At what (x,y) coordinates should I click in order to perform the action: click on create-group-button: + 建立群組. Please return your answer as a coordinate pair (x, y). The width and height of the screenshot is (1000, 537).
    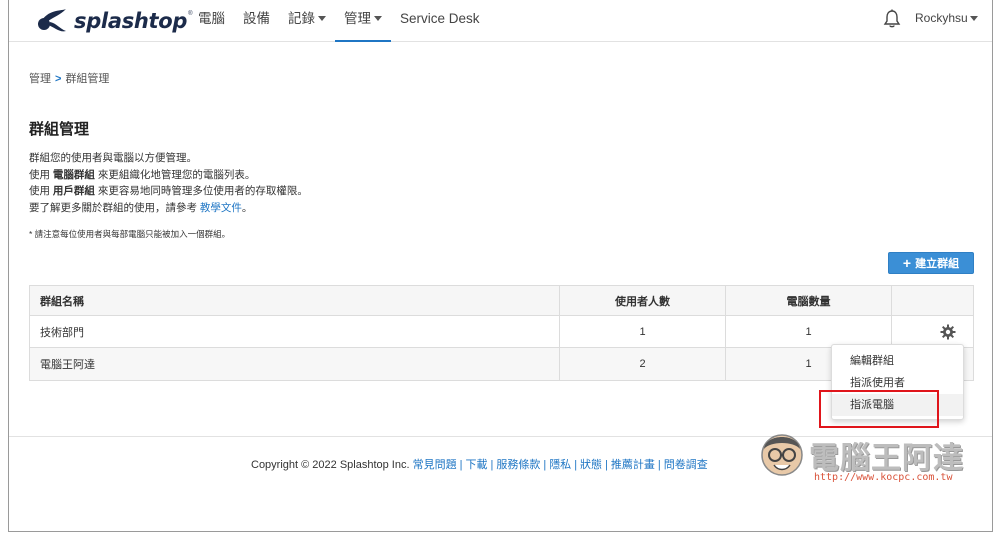
    Looking at the image, I should click on (931, 263).